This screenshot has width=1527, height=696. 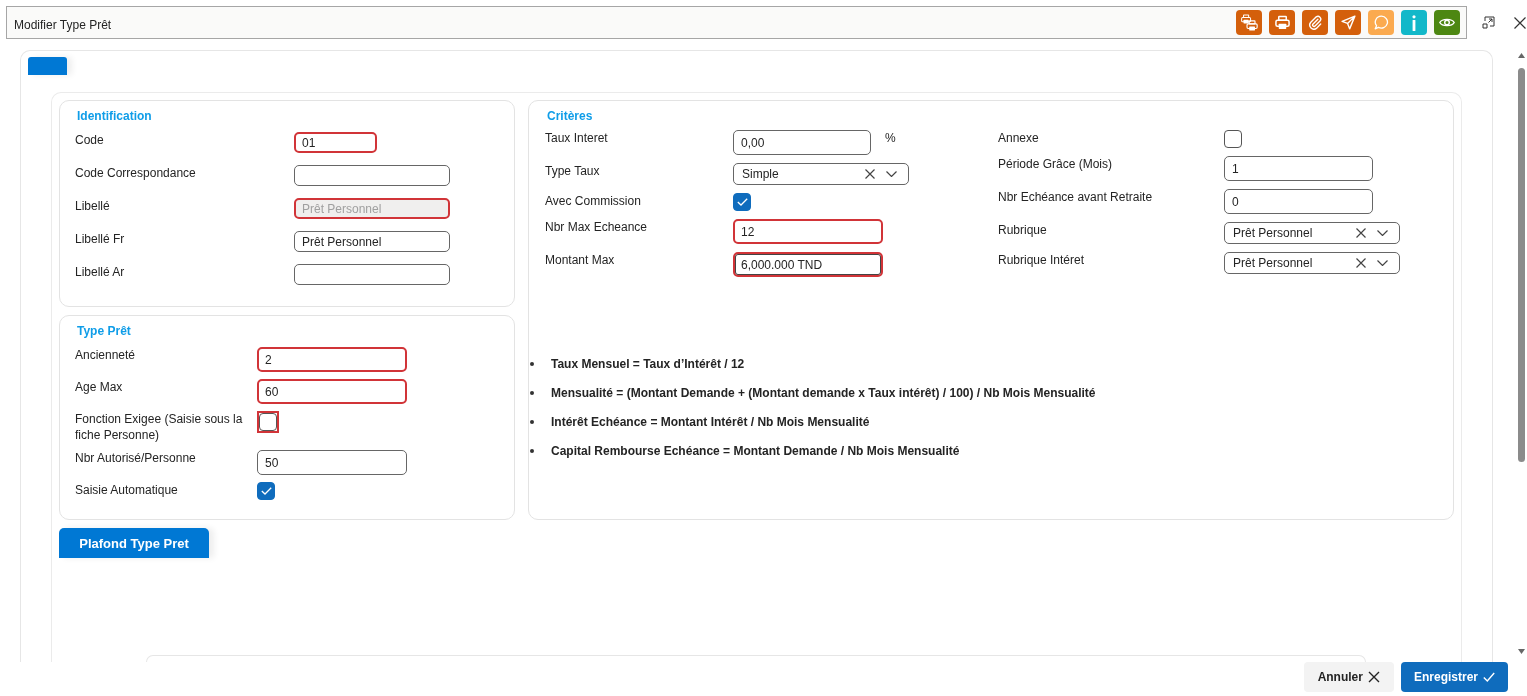 I want to click on expand-icon, so click(x=1488, y=22).